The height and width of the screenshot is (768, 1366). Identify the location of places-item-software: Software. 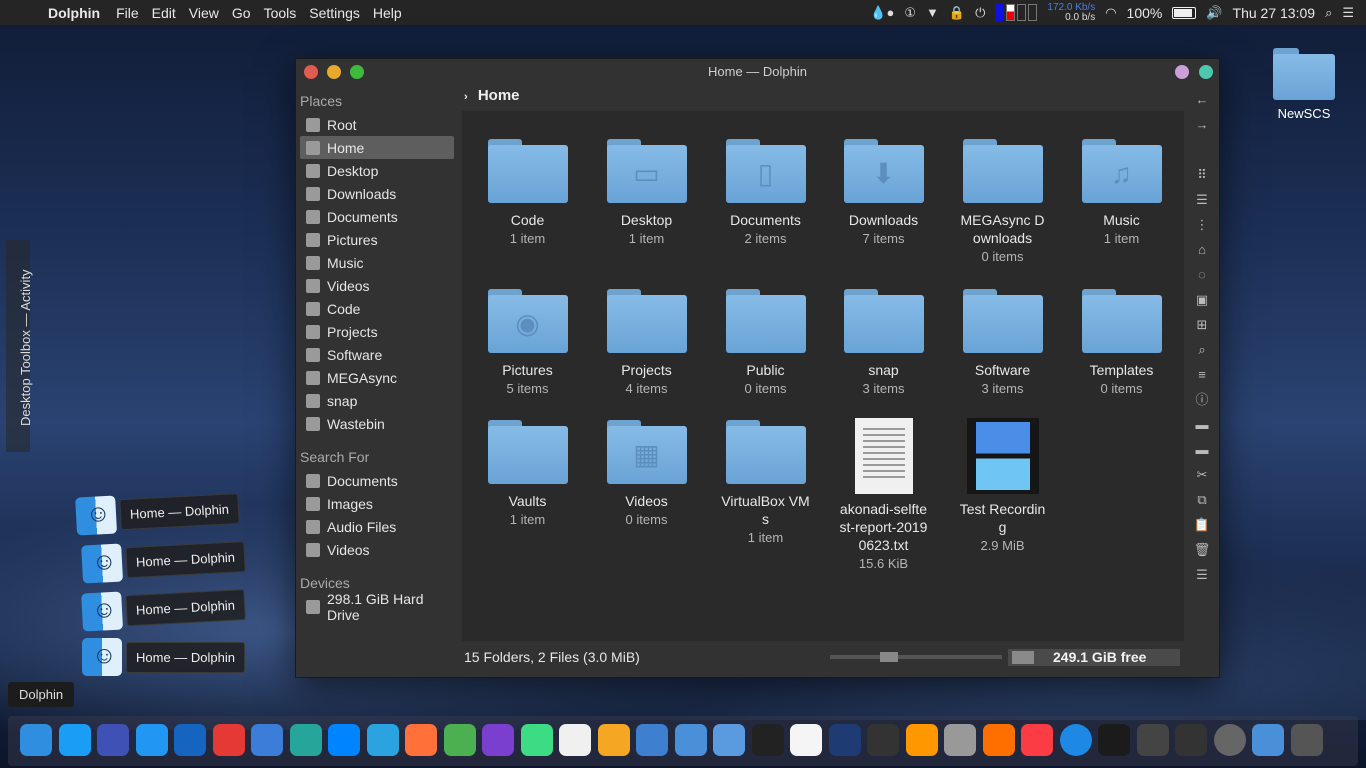
(377, 354).